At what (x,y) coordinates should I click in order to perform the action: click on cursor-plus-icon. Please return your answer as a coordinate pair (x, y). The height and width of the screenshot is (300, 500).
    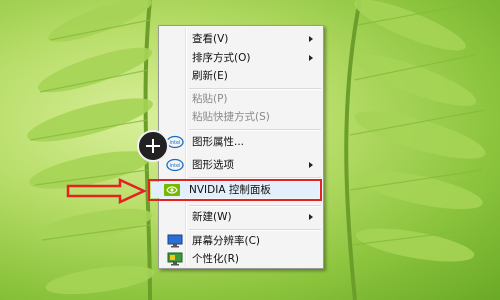
    Looking at the image, I should click on (153, 146).